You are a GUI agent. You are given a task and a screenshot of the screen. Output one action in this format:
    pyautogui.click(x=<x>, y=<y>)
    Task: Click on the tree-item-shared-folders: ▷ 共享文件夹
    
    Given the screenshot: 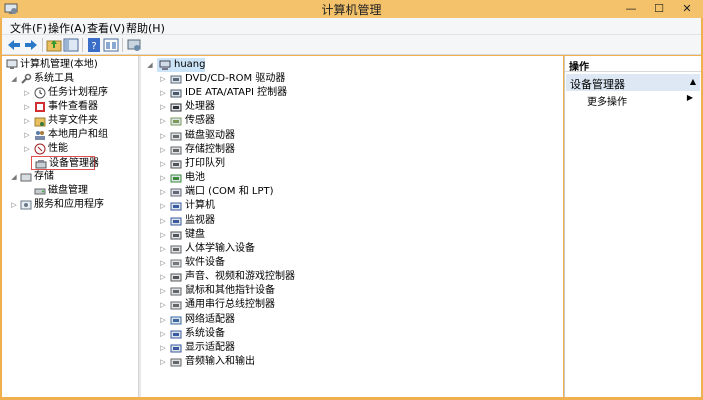 What is the action you would take?
    pyautogui.click(x=70, y=121)
    